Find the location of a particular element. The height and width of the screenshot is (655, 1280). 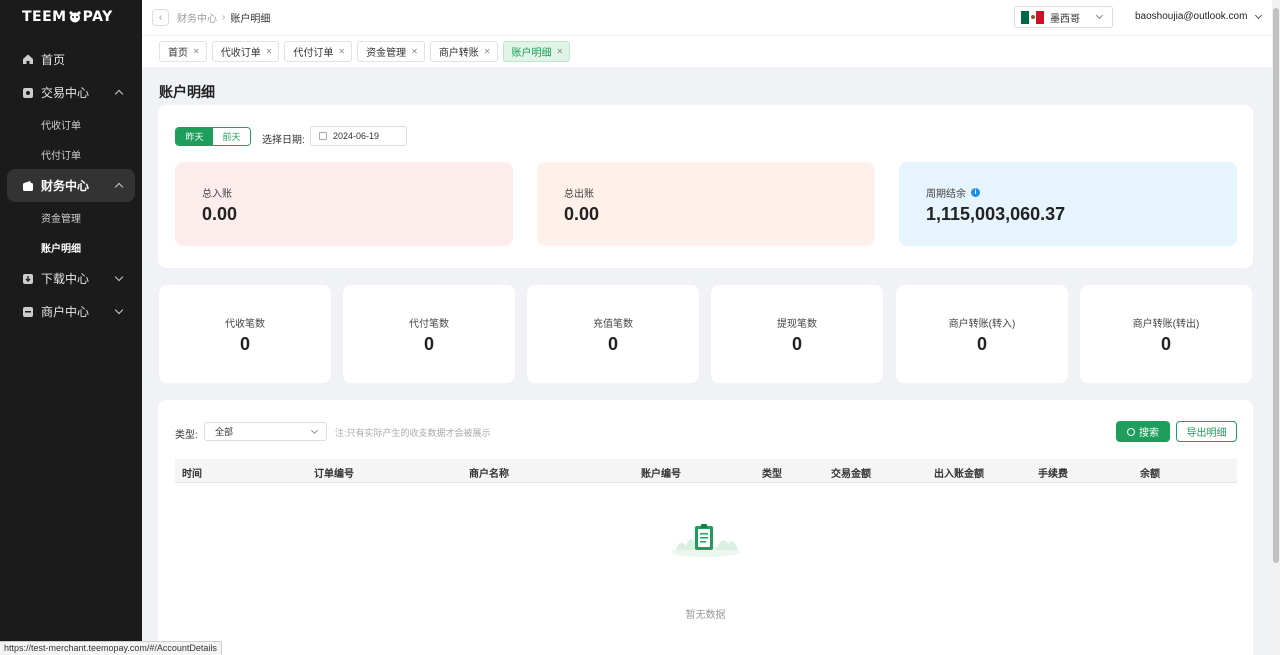

user-menu: baoshoujia@outlook.com is located at coordinates (1199, 16).